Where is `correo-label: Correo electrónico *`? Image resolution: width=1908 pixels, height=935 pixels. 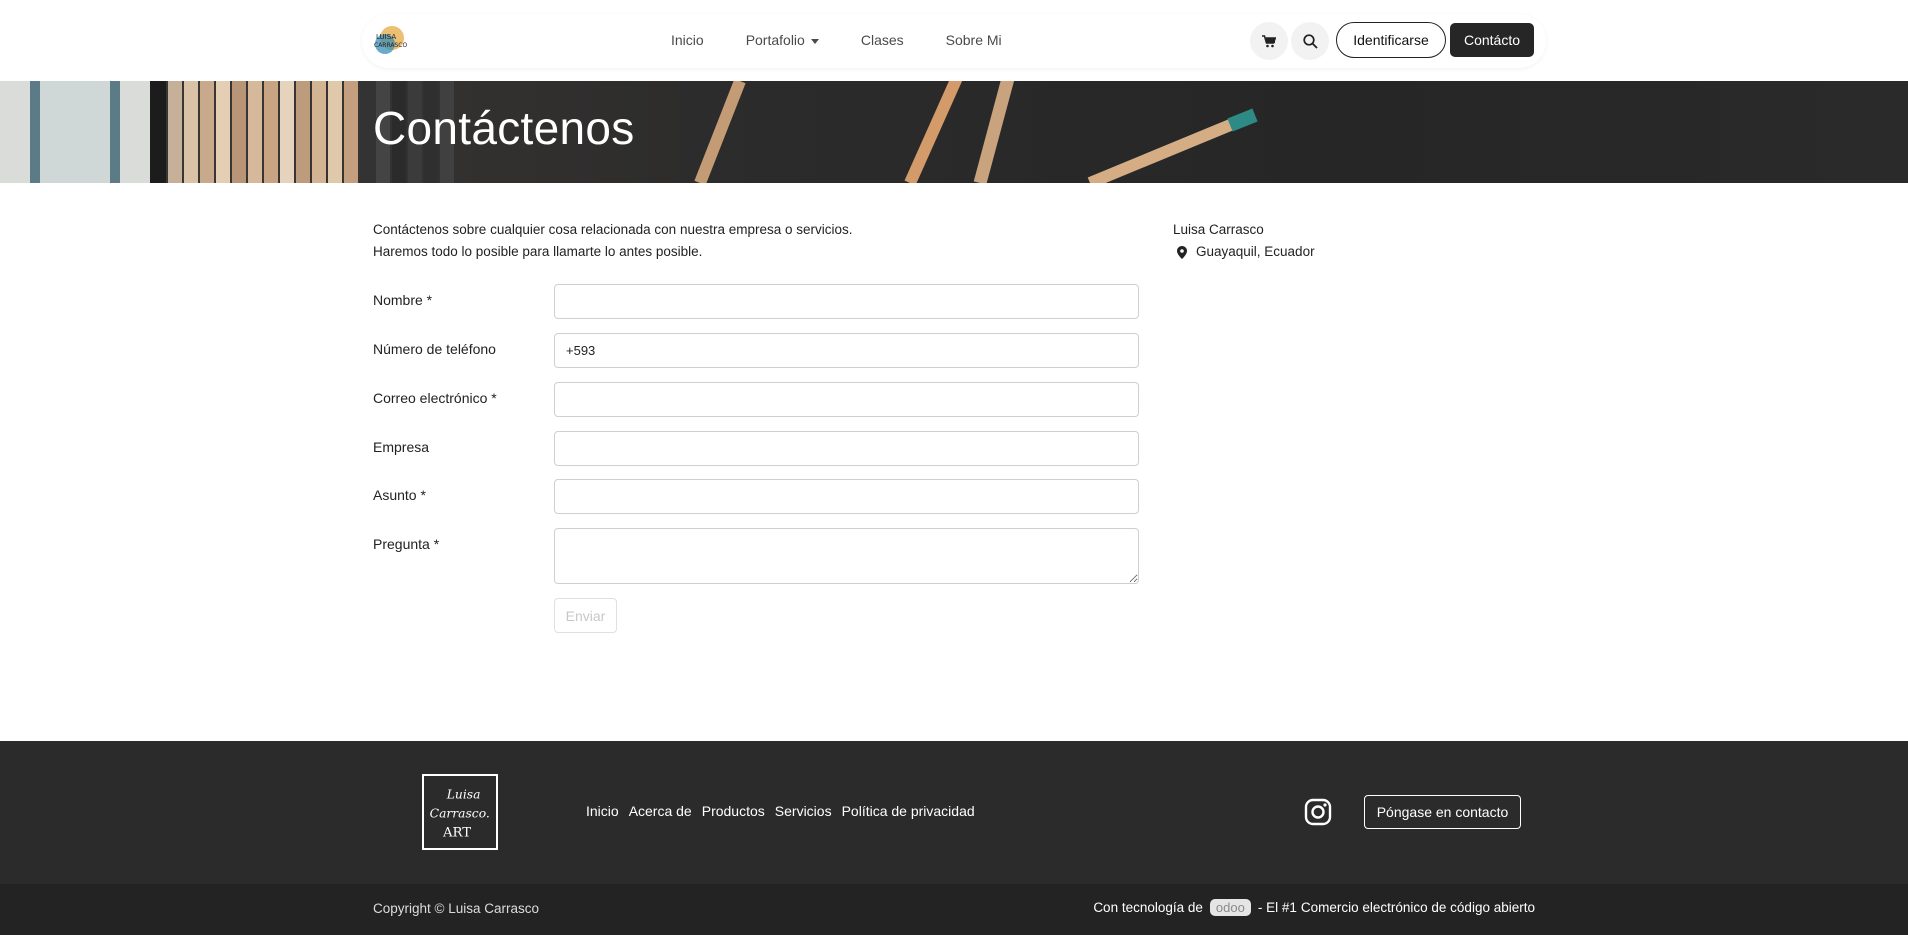
correo-label: Correo electrónico * is located at coordinates (435, 398).